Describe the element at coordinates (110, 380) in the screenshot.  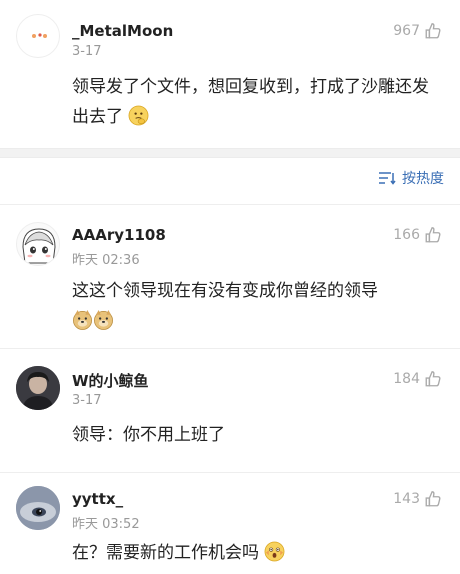
I see `username: W的小鲸鱼` at that location.